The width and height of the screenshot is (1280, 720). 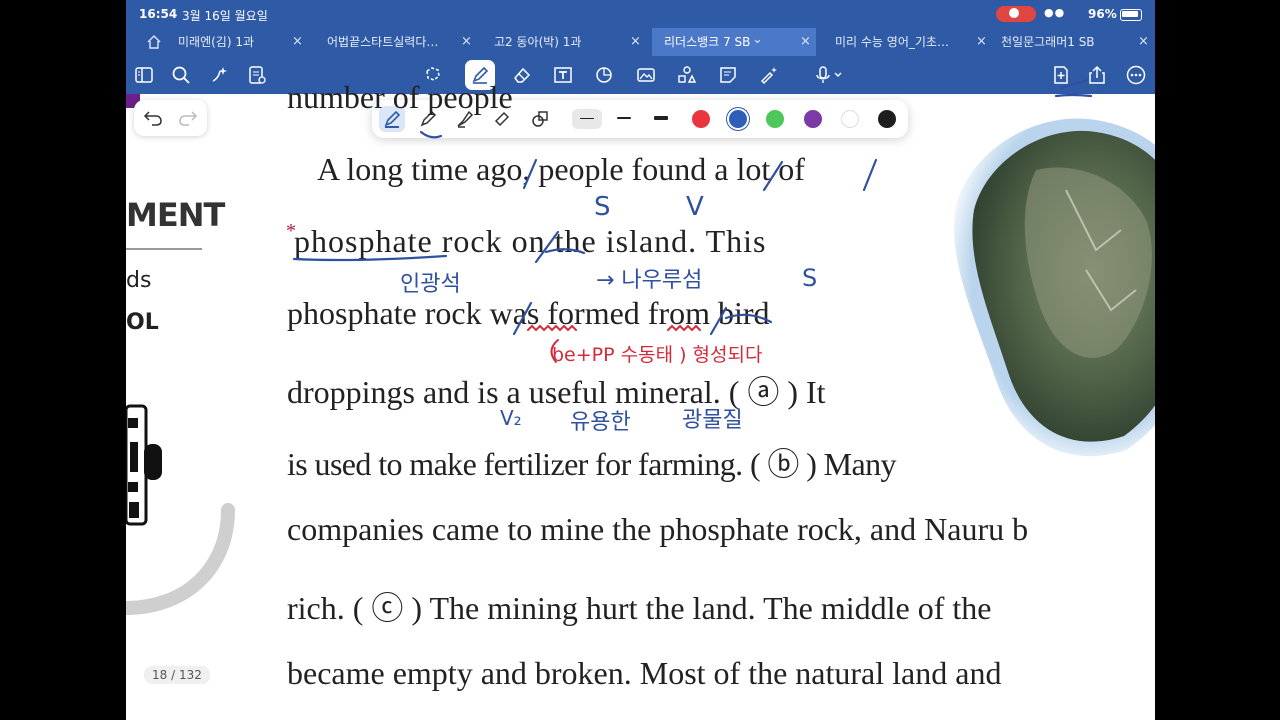 I want to click on left-page-text: ds, so click(x=139, y=280).